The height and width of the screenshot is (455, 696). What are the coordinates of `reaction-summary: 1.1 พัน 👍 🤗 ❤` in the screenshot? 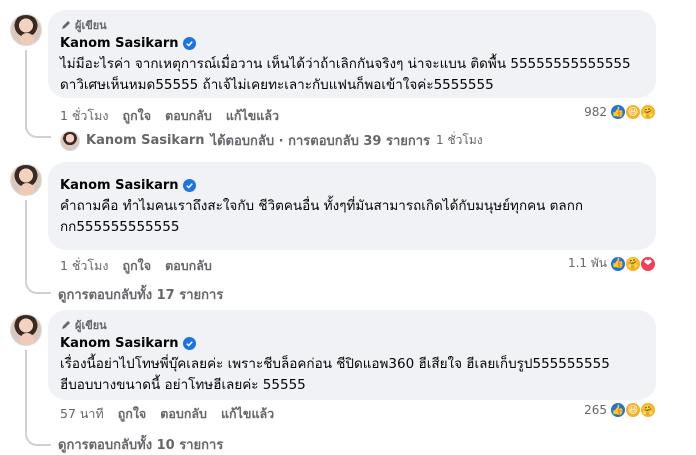 It's located at (612, 263).